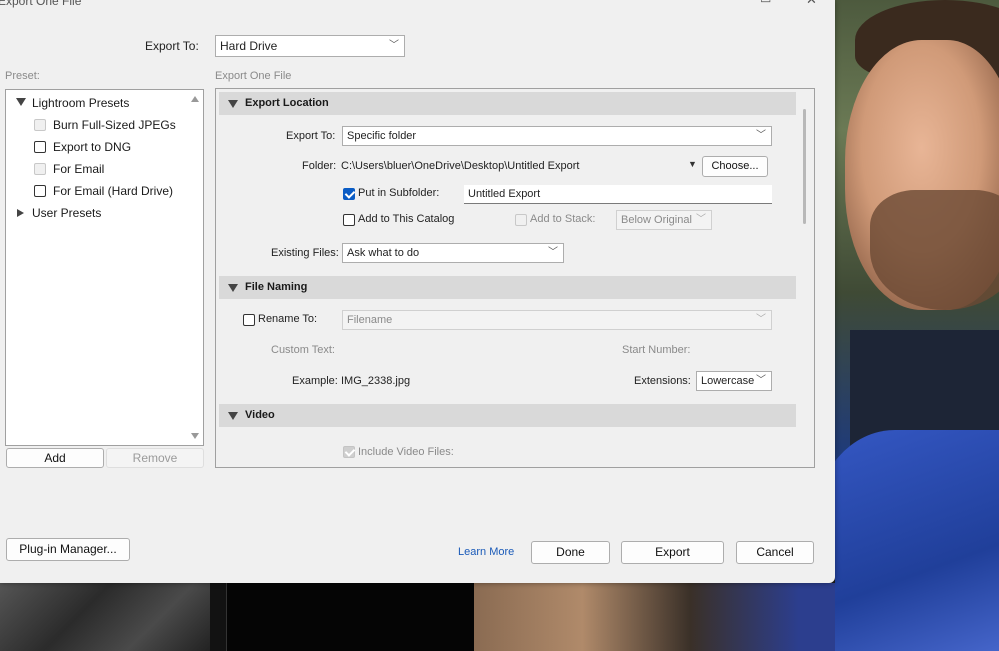 The image size is (999, 651). Describe the element at coordinates (917, 540) in the screenshot. I see `photo-dress` at that location.